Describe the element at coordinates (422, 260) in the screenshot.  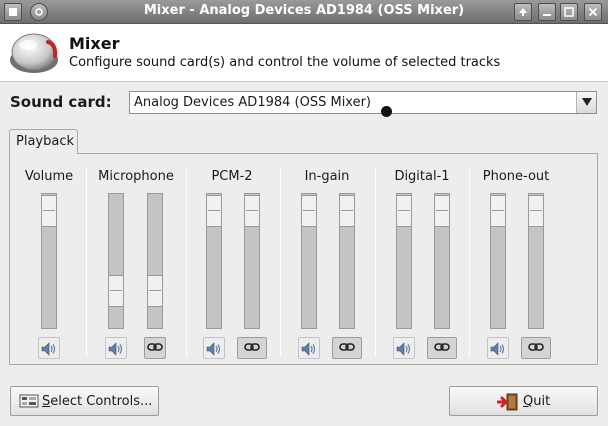
I see `channel-digital-1: Digital-1` at that location.